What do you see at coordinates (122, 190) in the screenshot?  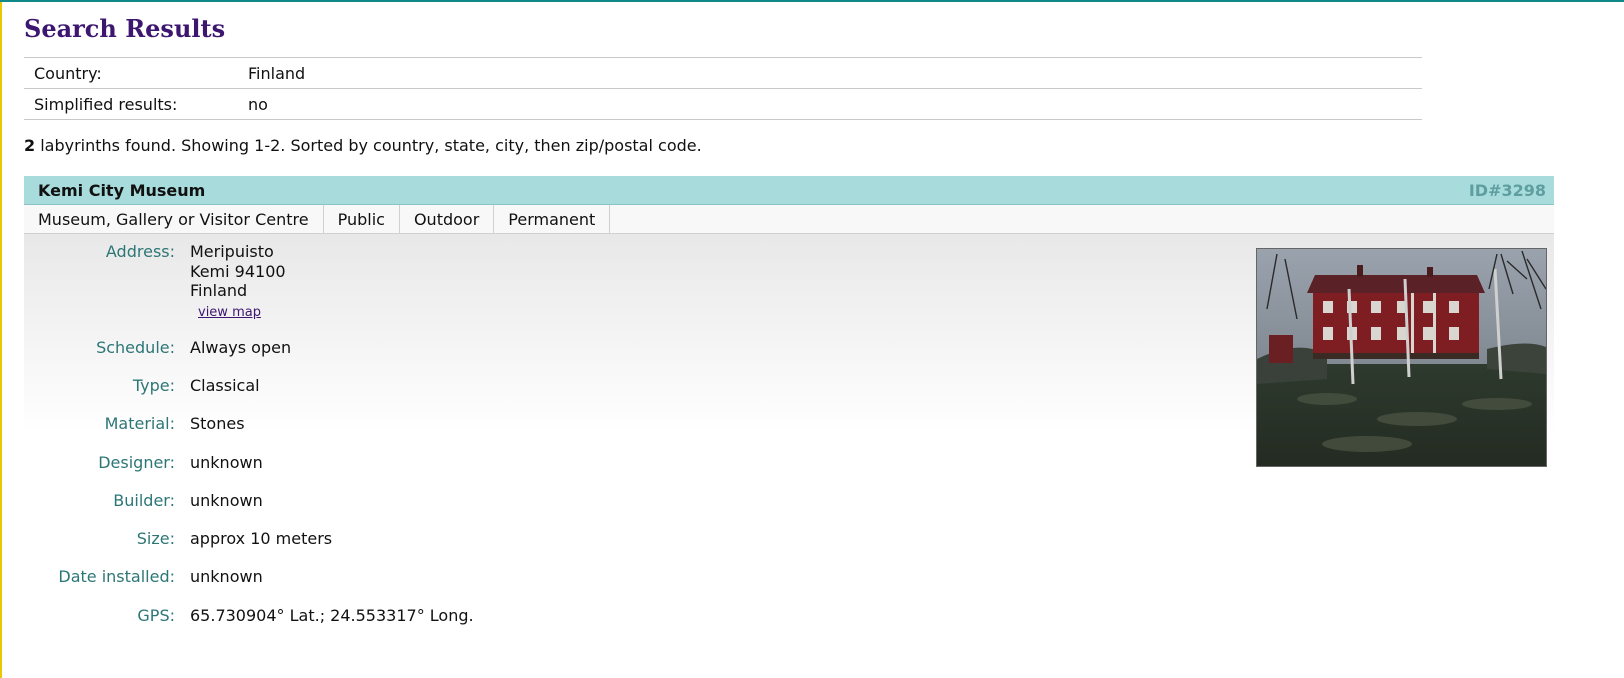 I see `result-name: Kemi City Museum` at bounding box center [122, 190].